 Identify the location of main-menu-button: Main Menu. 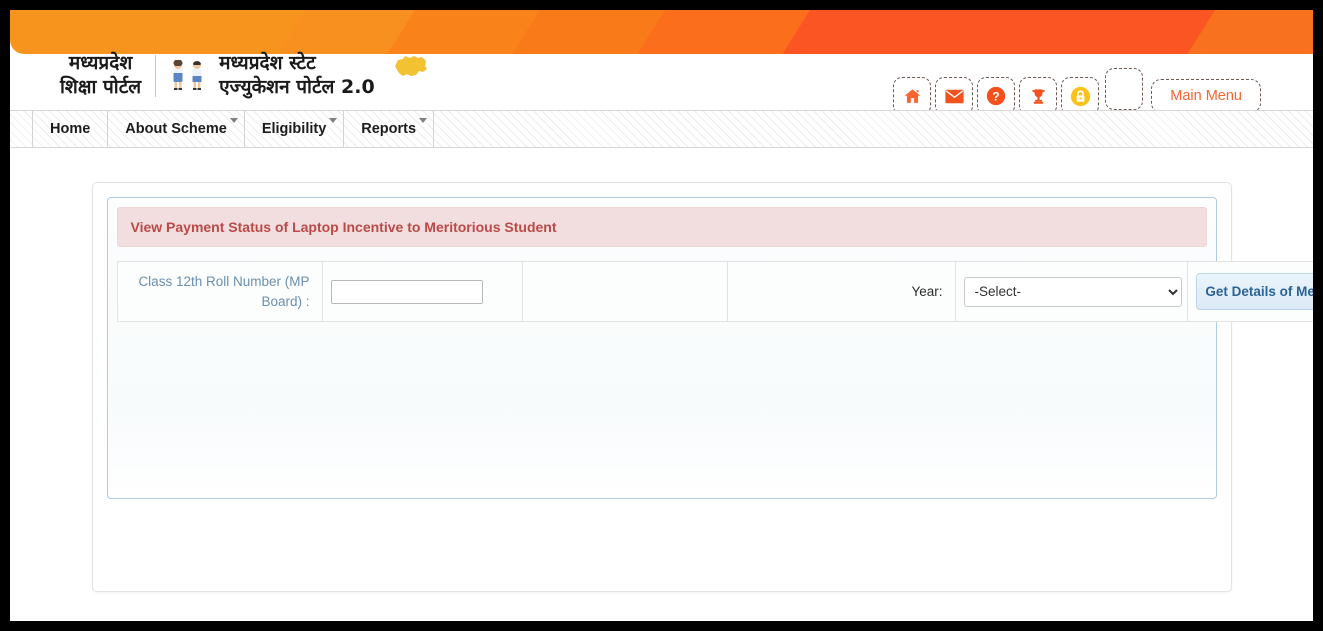
(1206, 96).